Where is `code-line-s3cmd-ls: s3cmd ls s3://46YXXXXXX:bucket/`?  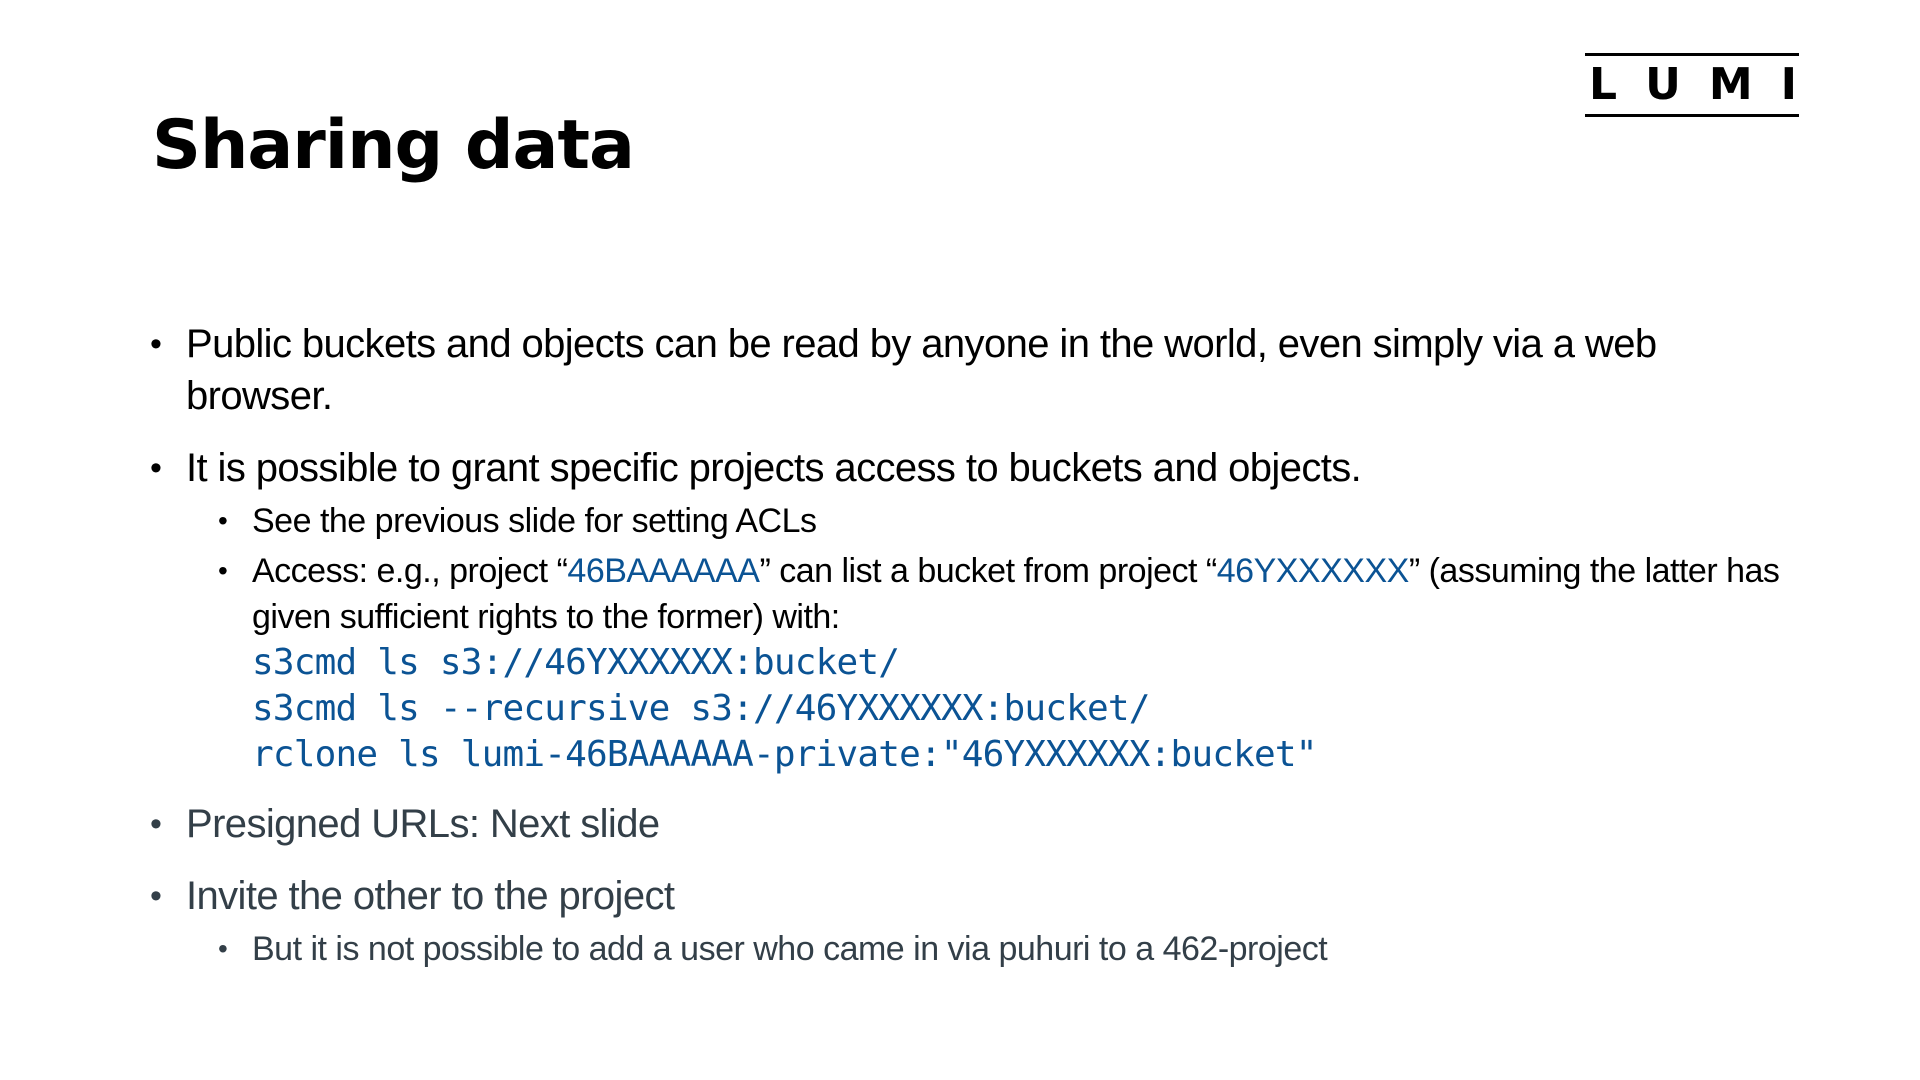 code-line-s3cmd-ls: s3cmd ls s3://46YXXXXXX:bucket/ is located at coordinates (576, 662).